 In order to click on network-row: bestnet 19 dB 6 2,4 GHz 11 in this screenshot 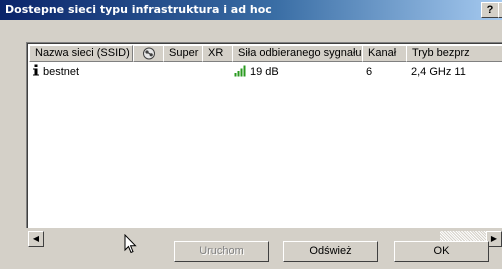, I will do `click(265, 71)`.